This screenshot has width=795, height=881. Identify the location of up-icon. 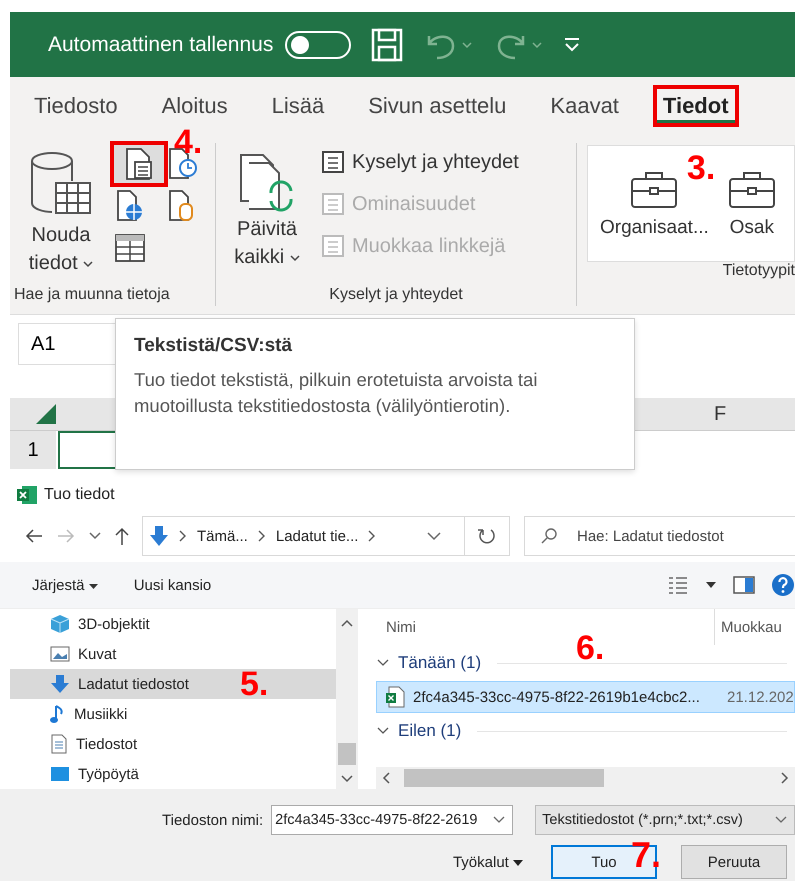
(122, 536).